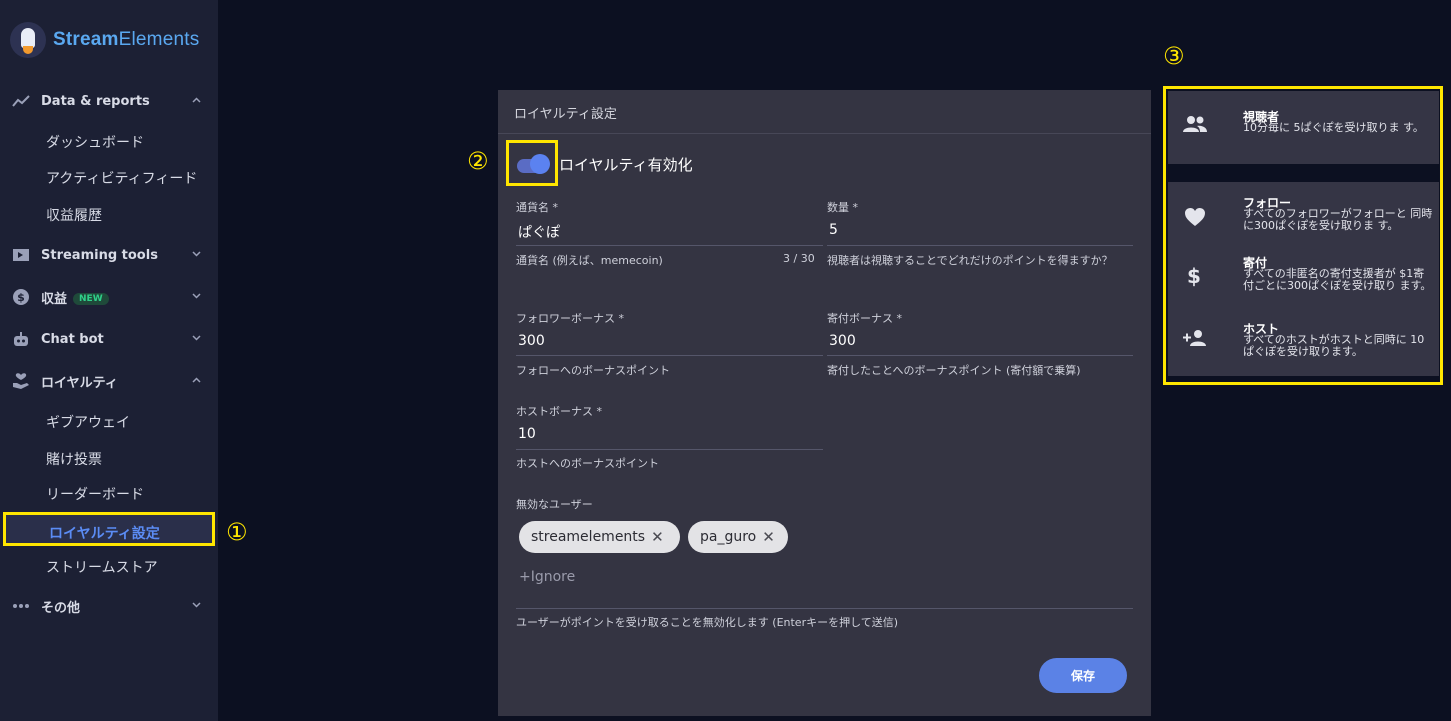  I want to click on sidebar-item-loyalty-settings: ロイヤルティ設定, so click(109, 529).